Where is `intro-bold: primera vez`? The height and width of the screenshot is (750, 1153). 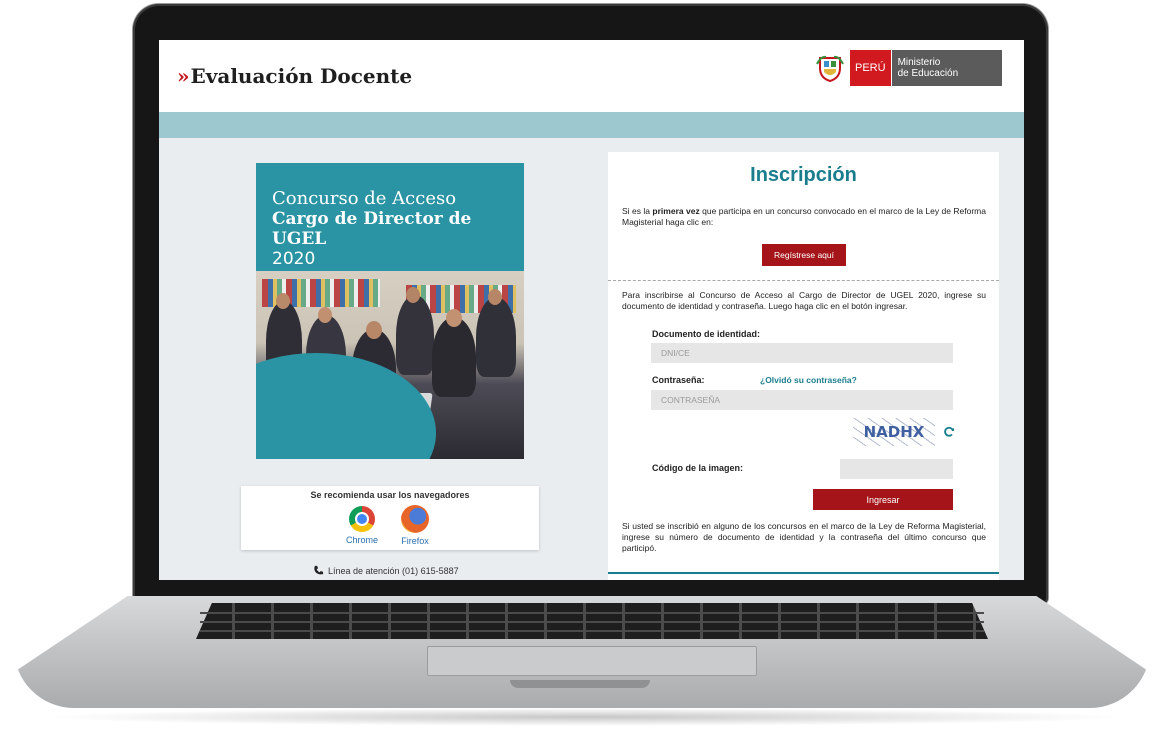
intro-bold: primera vez is located at coordinates (676, 211).